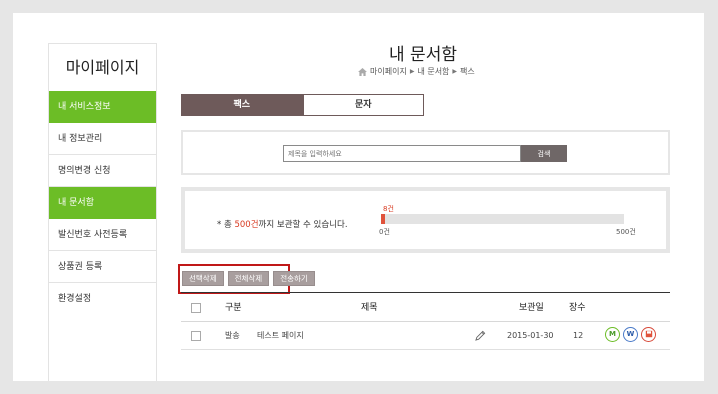 Image resolution: width=718 pixels, height=394 pixels. I want to click on search-panel: 검색, so click(425, 152).